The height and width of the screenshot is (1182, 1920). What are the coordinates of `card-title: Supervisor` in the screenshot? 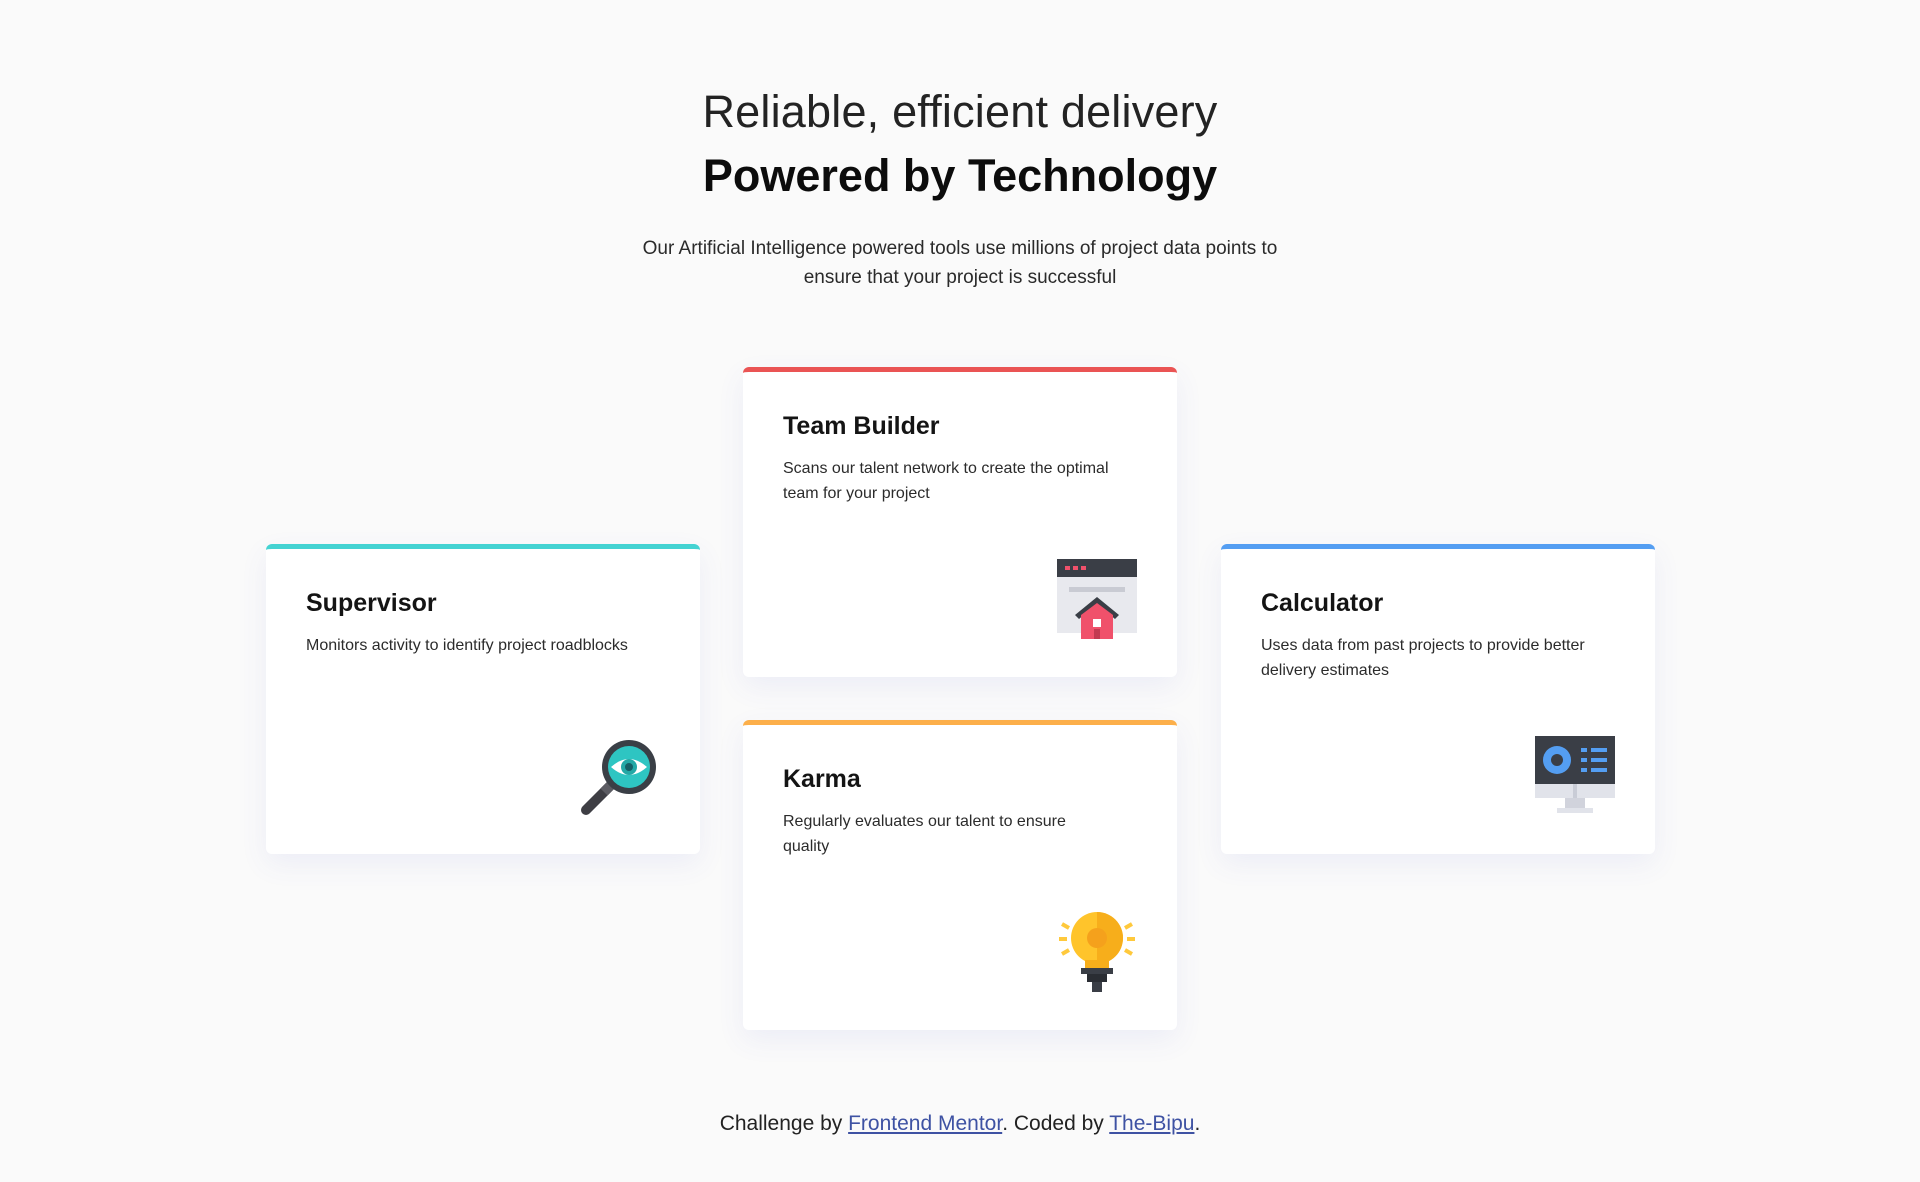 It's located at (371, 603).